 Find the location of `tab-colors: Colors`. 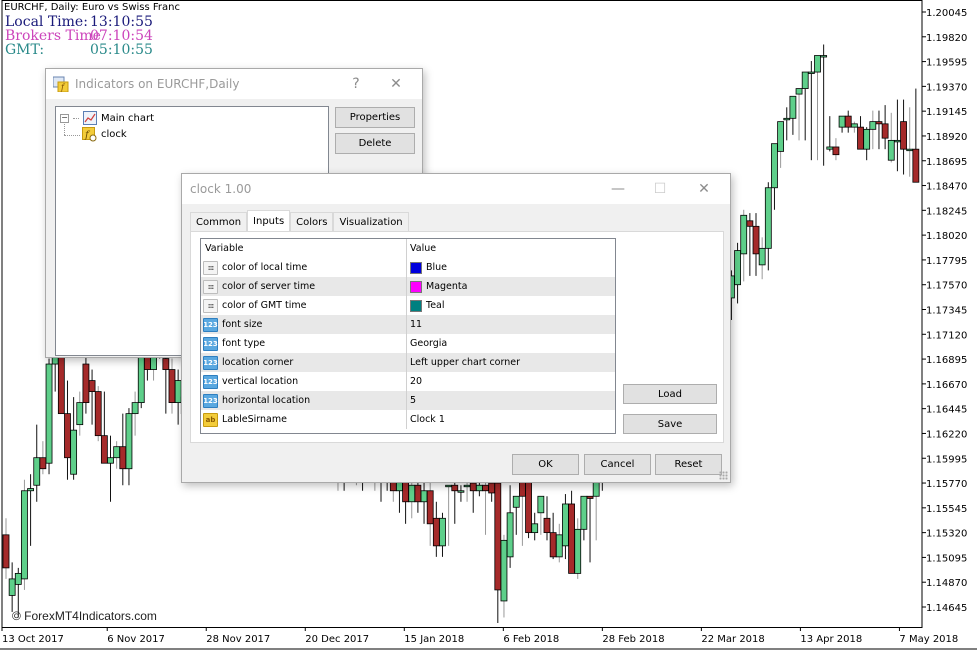

tab-colors: Colors is located at coordinates (312, 222).